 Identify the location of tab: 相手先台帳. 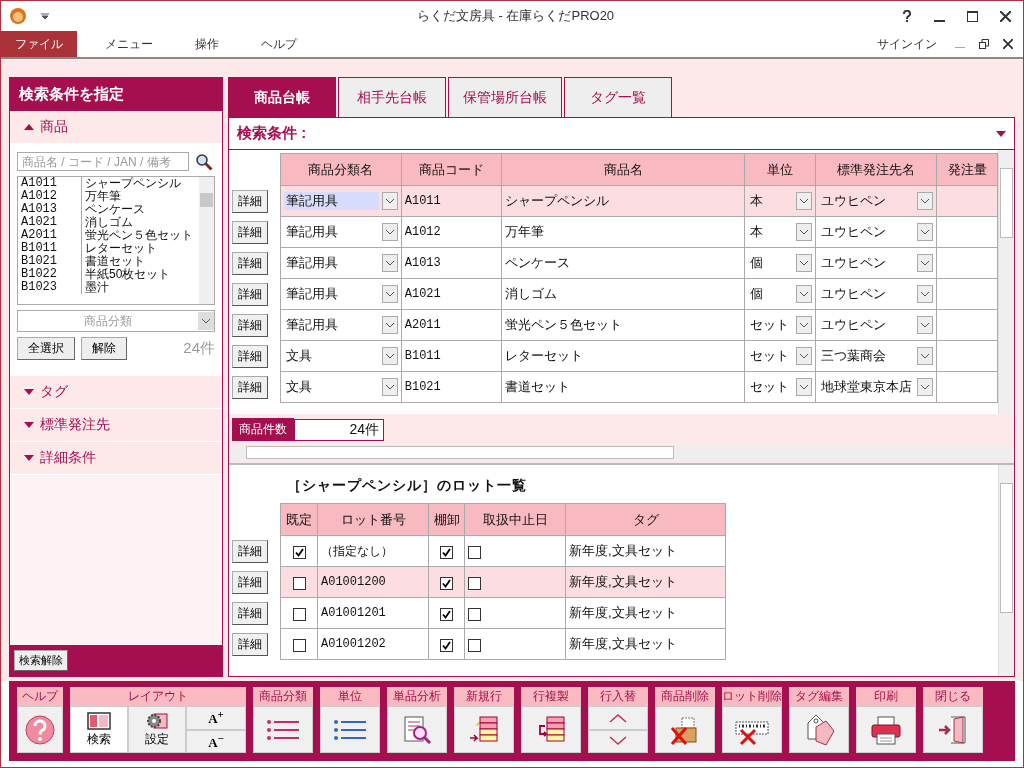
(392, 97).